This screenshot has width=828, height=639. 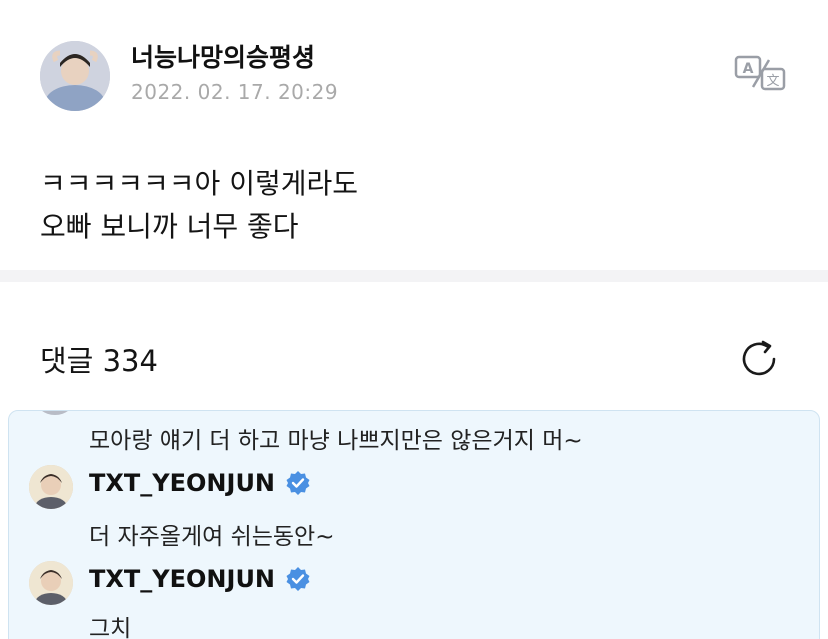 I want to click on section-divider, so click(x=414, y=276).